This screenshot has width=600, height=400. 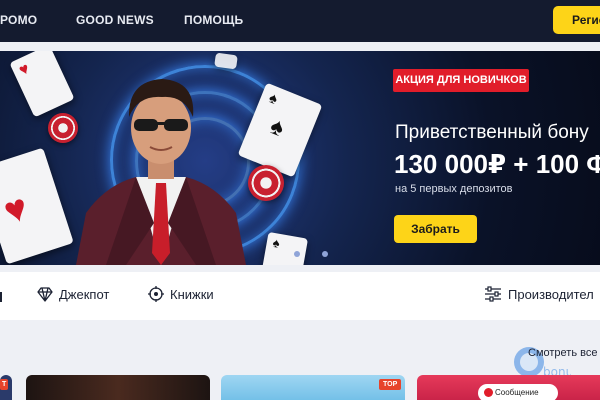 I want to click on message-dot-icon, so click(x=488, y=392).